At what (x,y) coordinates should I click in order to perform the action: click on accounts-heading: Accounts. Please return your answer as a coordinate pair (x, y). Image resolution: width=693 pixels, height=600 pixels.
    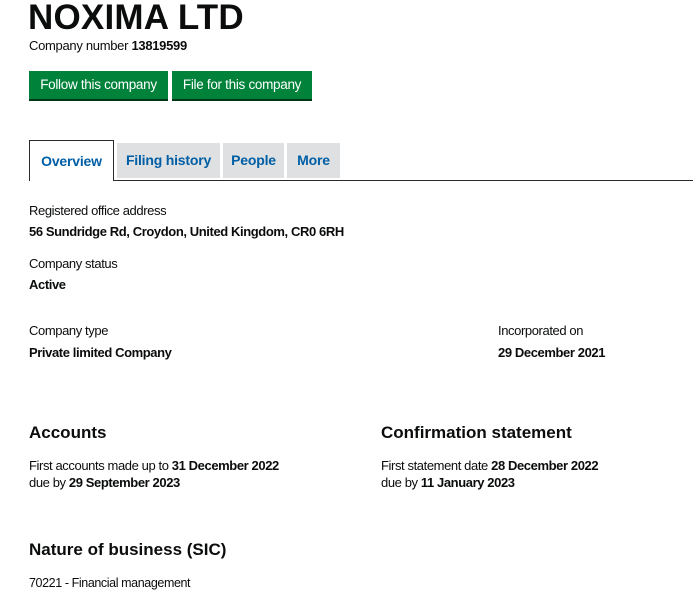
    Looking at the image, I should click on (68, 432).